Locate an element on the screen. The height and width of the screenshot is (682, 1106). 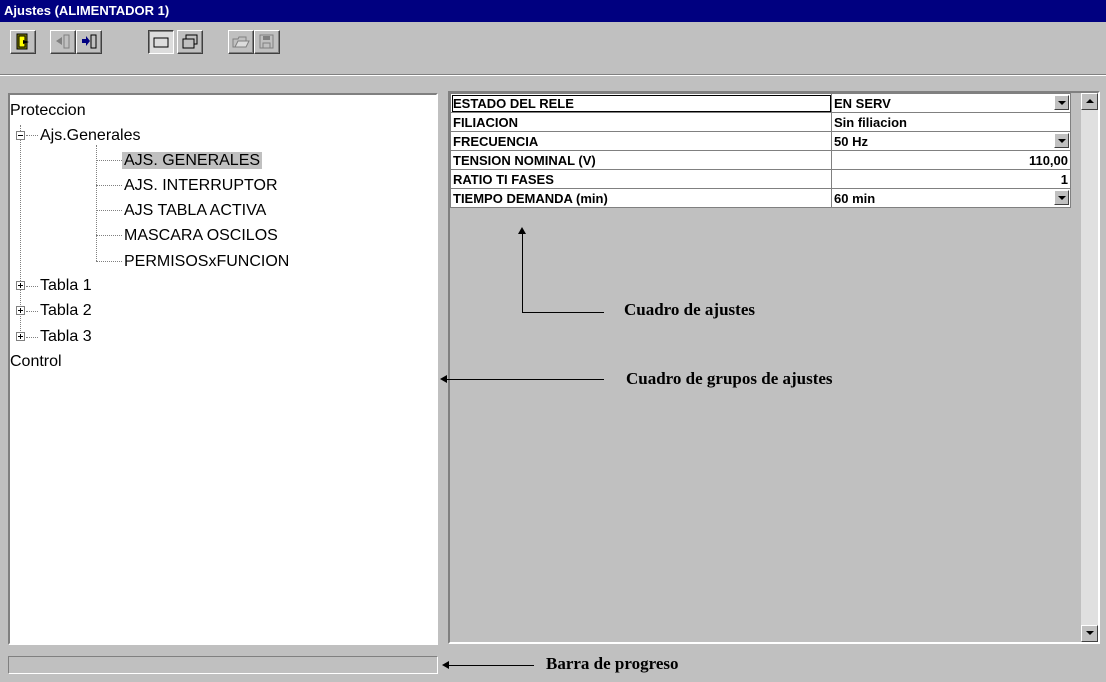
arrow-back-icon is located at coordinates (63, 41).